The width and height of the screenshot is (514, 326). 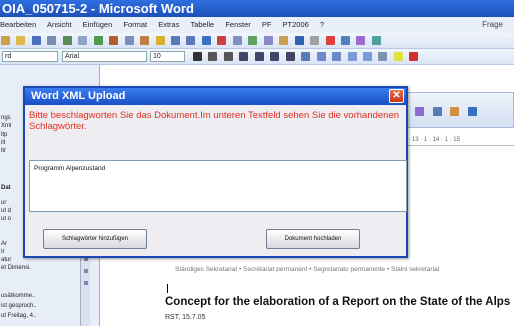 I want to click on increase-indent-icon, so click(x=367, y=56).